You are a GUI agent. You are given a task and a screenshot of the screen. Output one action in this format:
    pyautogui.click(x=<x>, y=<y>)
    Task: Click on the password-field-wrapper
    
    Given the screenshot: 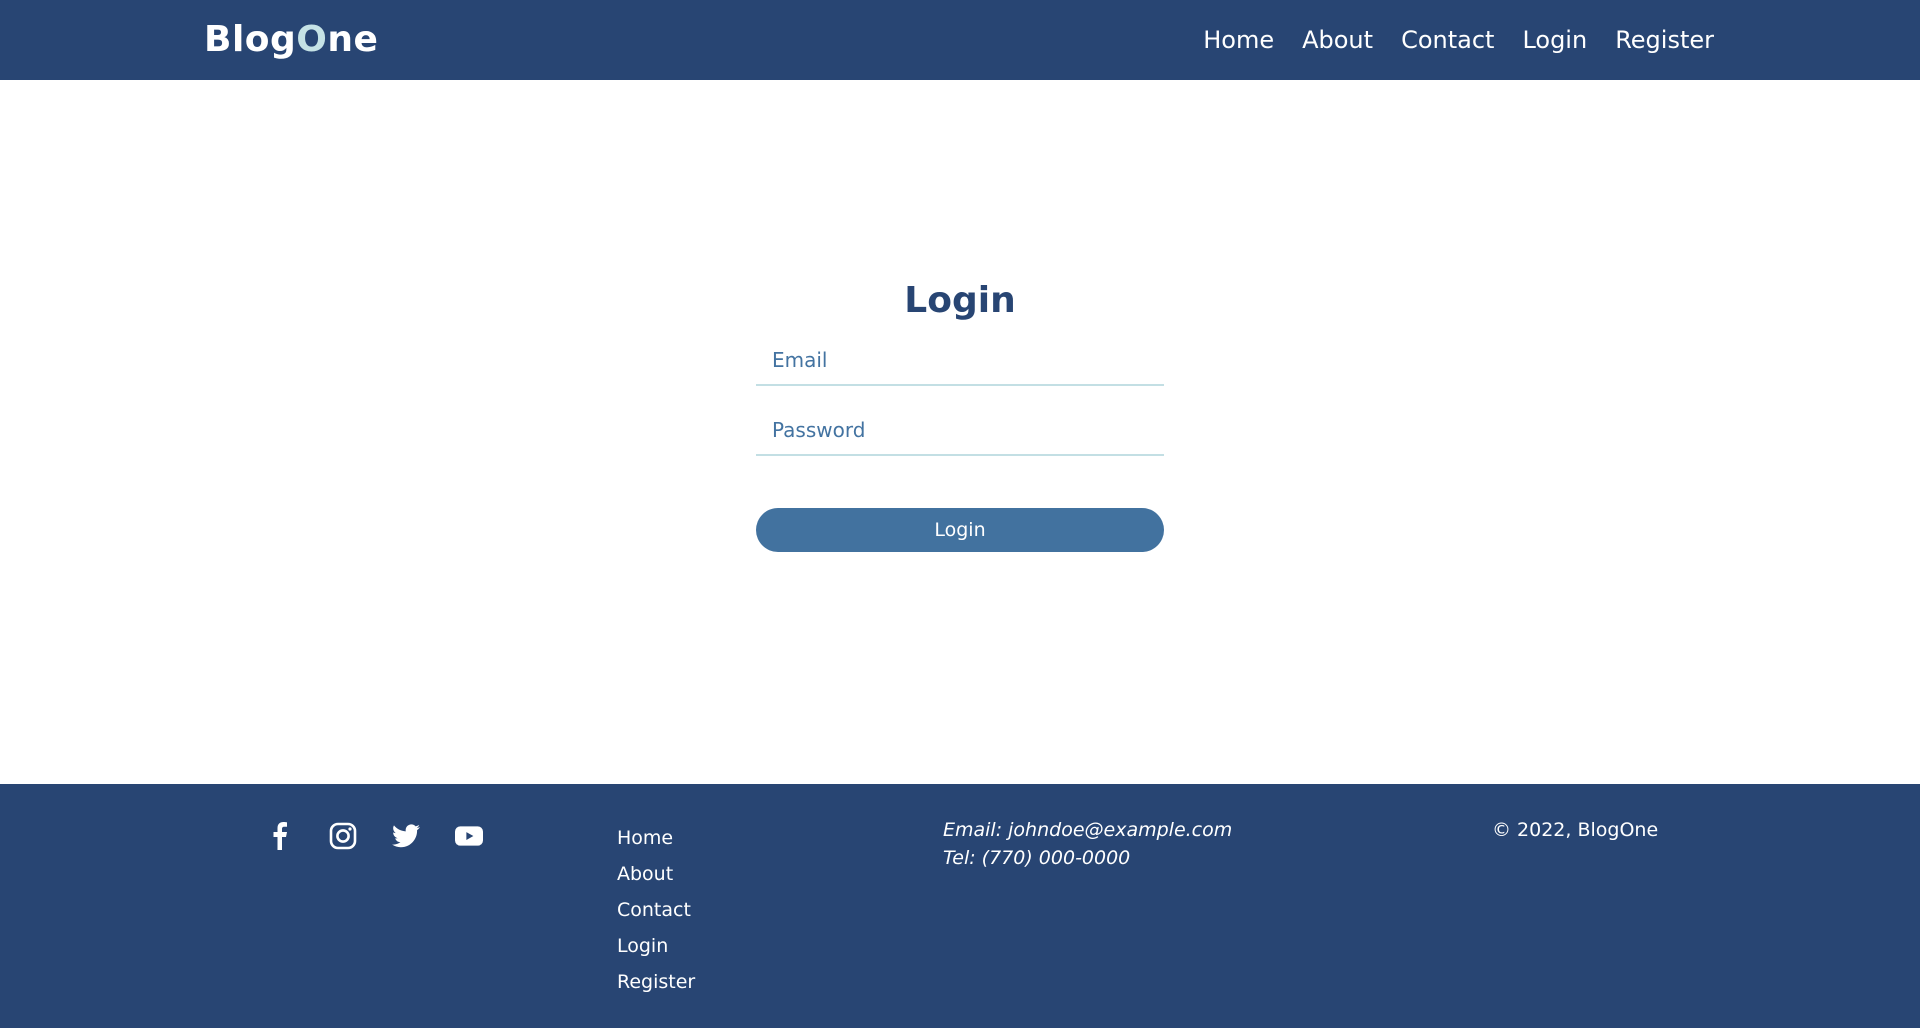 What is the action you would take?
    pyautogui.click(x=960, y=432)
    